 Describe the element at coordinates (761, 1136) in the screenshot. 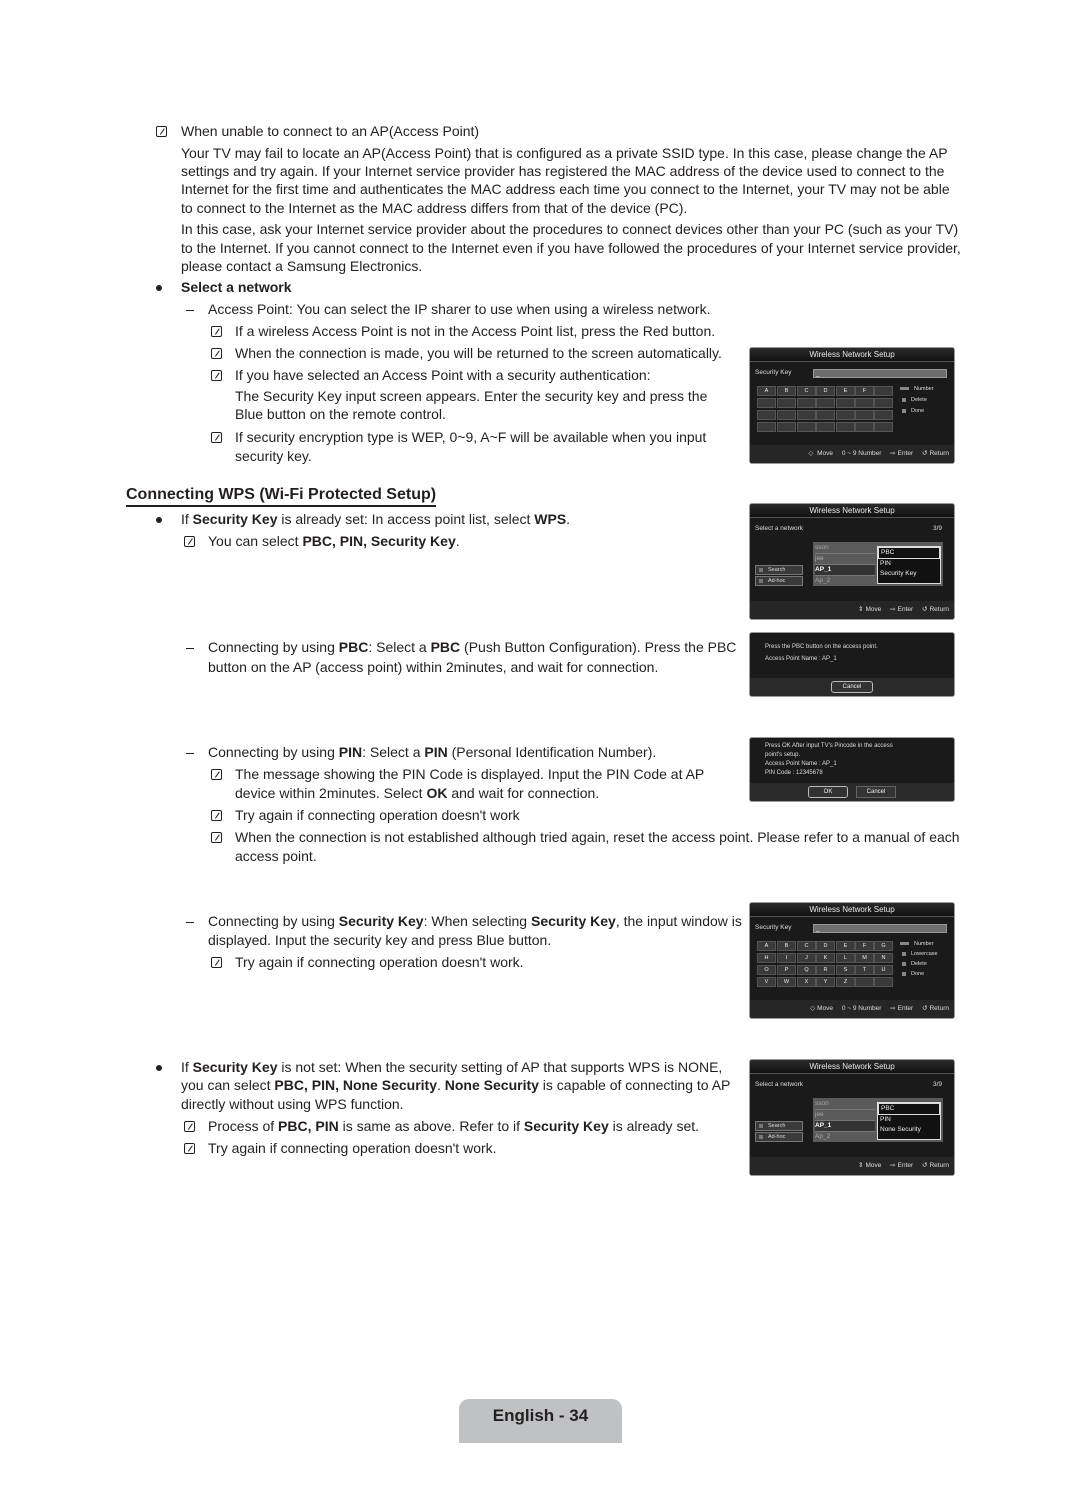

I see `green-button-icon` at that location.